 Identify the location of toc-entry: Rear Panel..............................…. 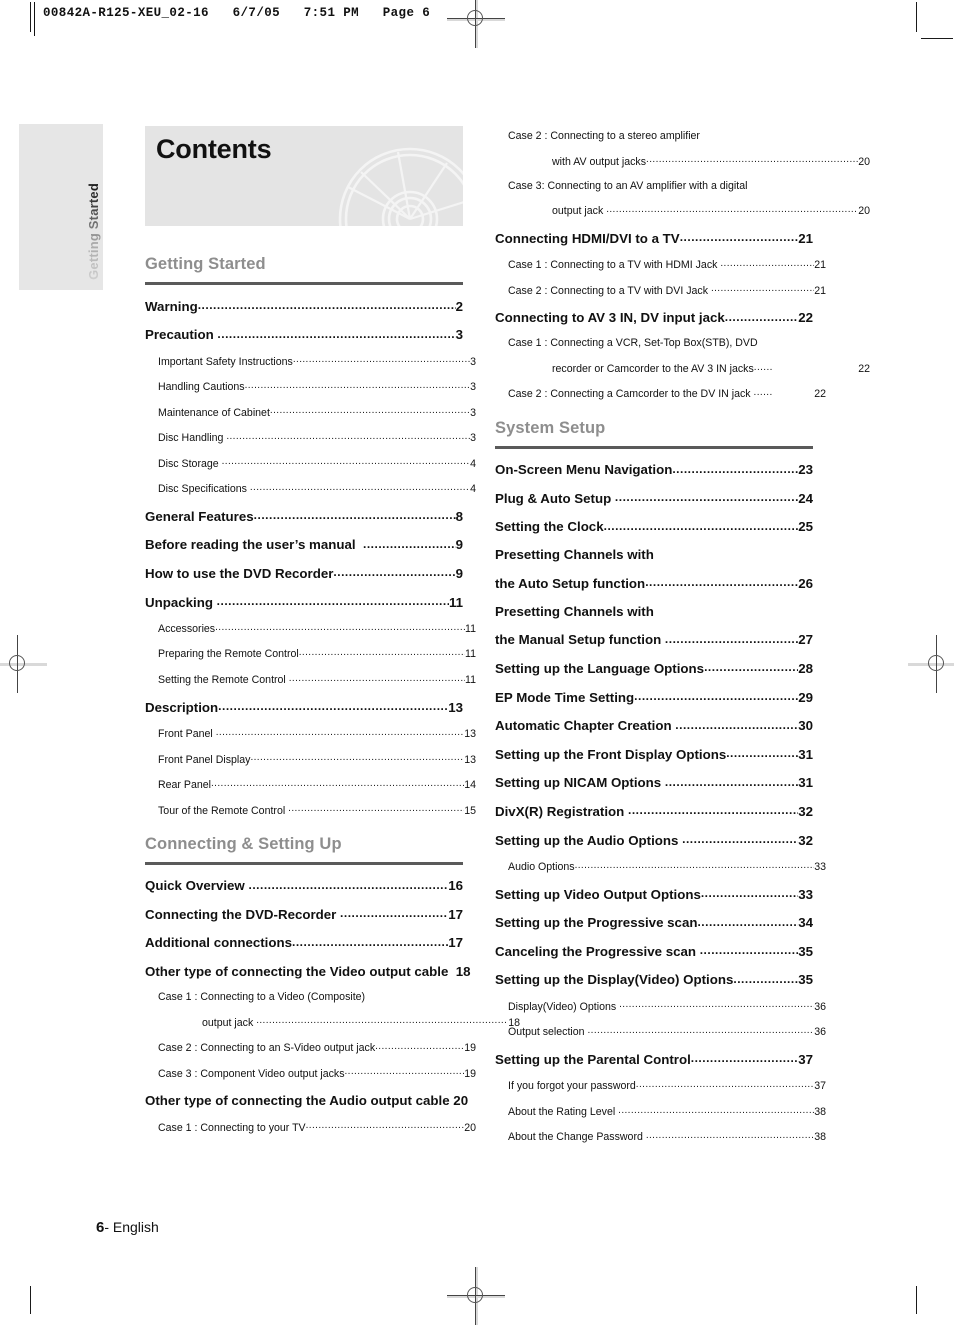
(317, 785).